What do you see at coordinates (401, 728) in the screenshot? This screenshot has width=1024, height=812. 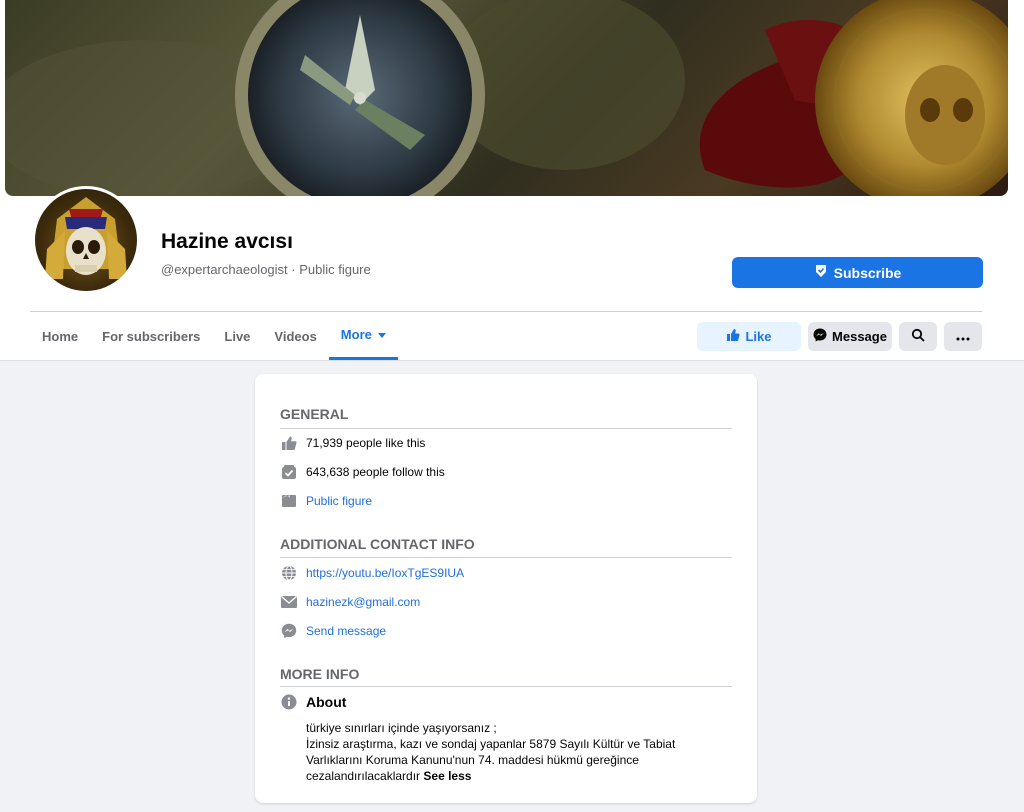 I see `about-line: türkiye sınırları içinde yaşıyorsanız ;` at bounding box center [401, 728].